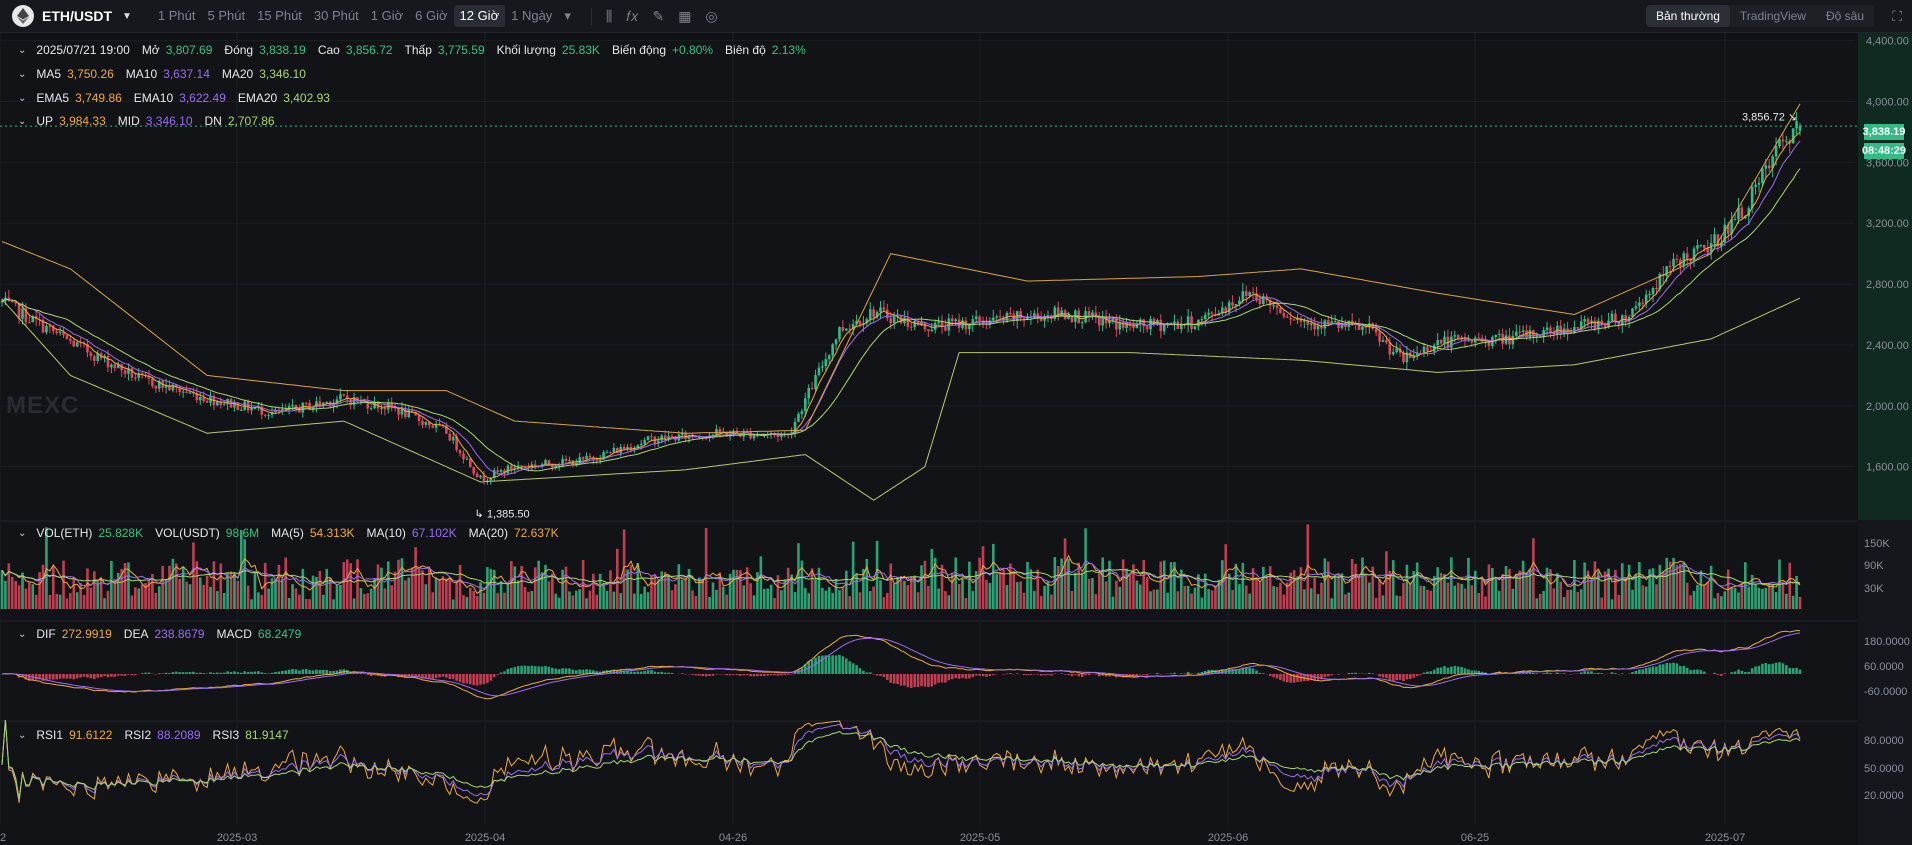  What do you see at coordinates (77, 16) in the screenshot?
I see `pair-name: ETH/USDT` at bounding box center [77, 16].